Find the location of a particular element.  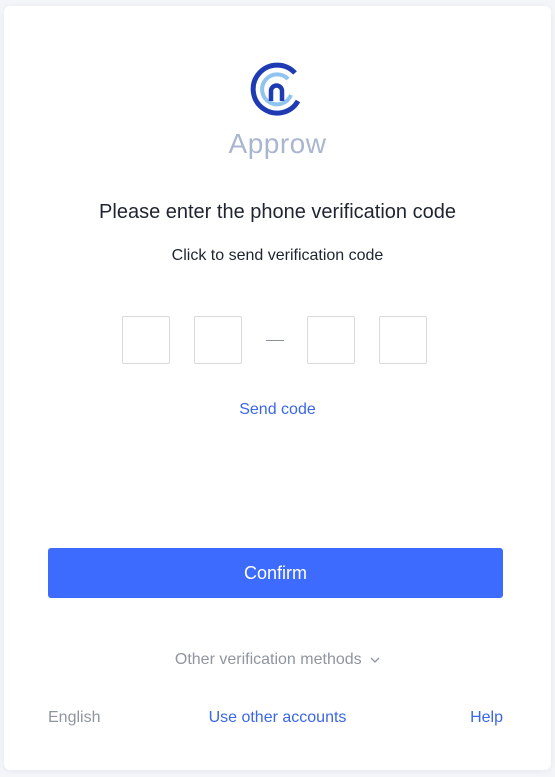

code-digit-2-input is located at coordinates (220, 341).